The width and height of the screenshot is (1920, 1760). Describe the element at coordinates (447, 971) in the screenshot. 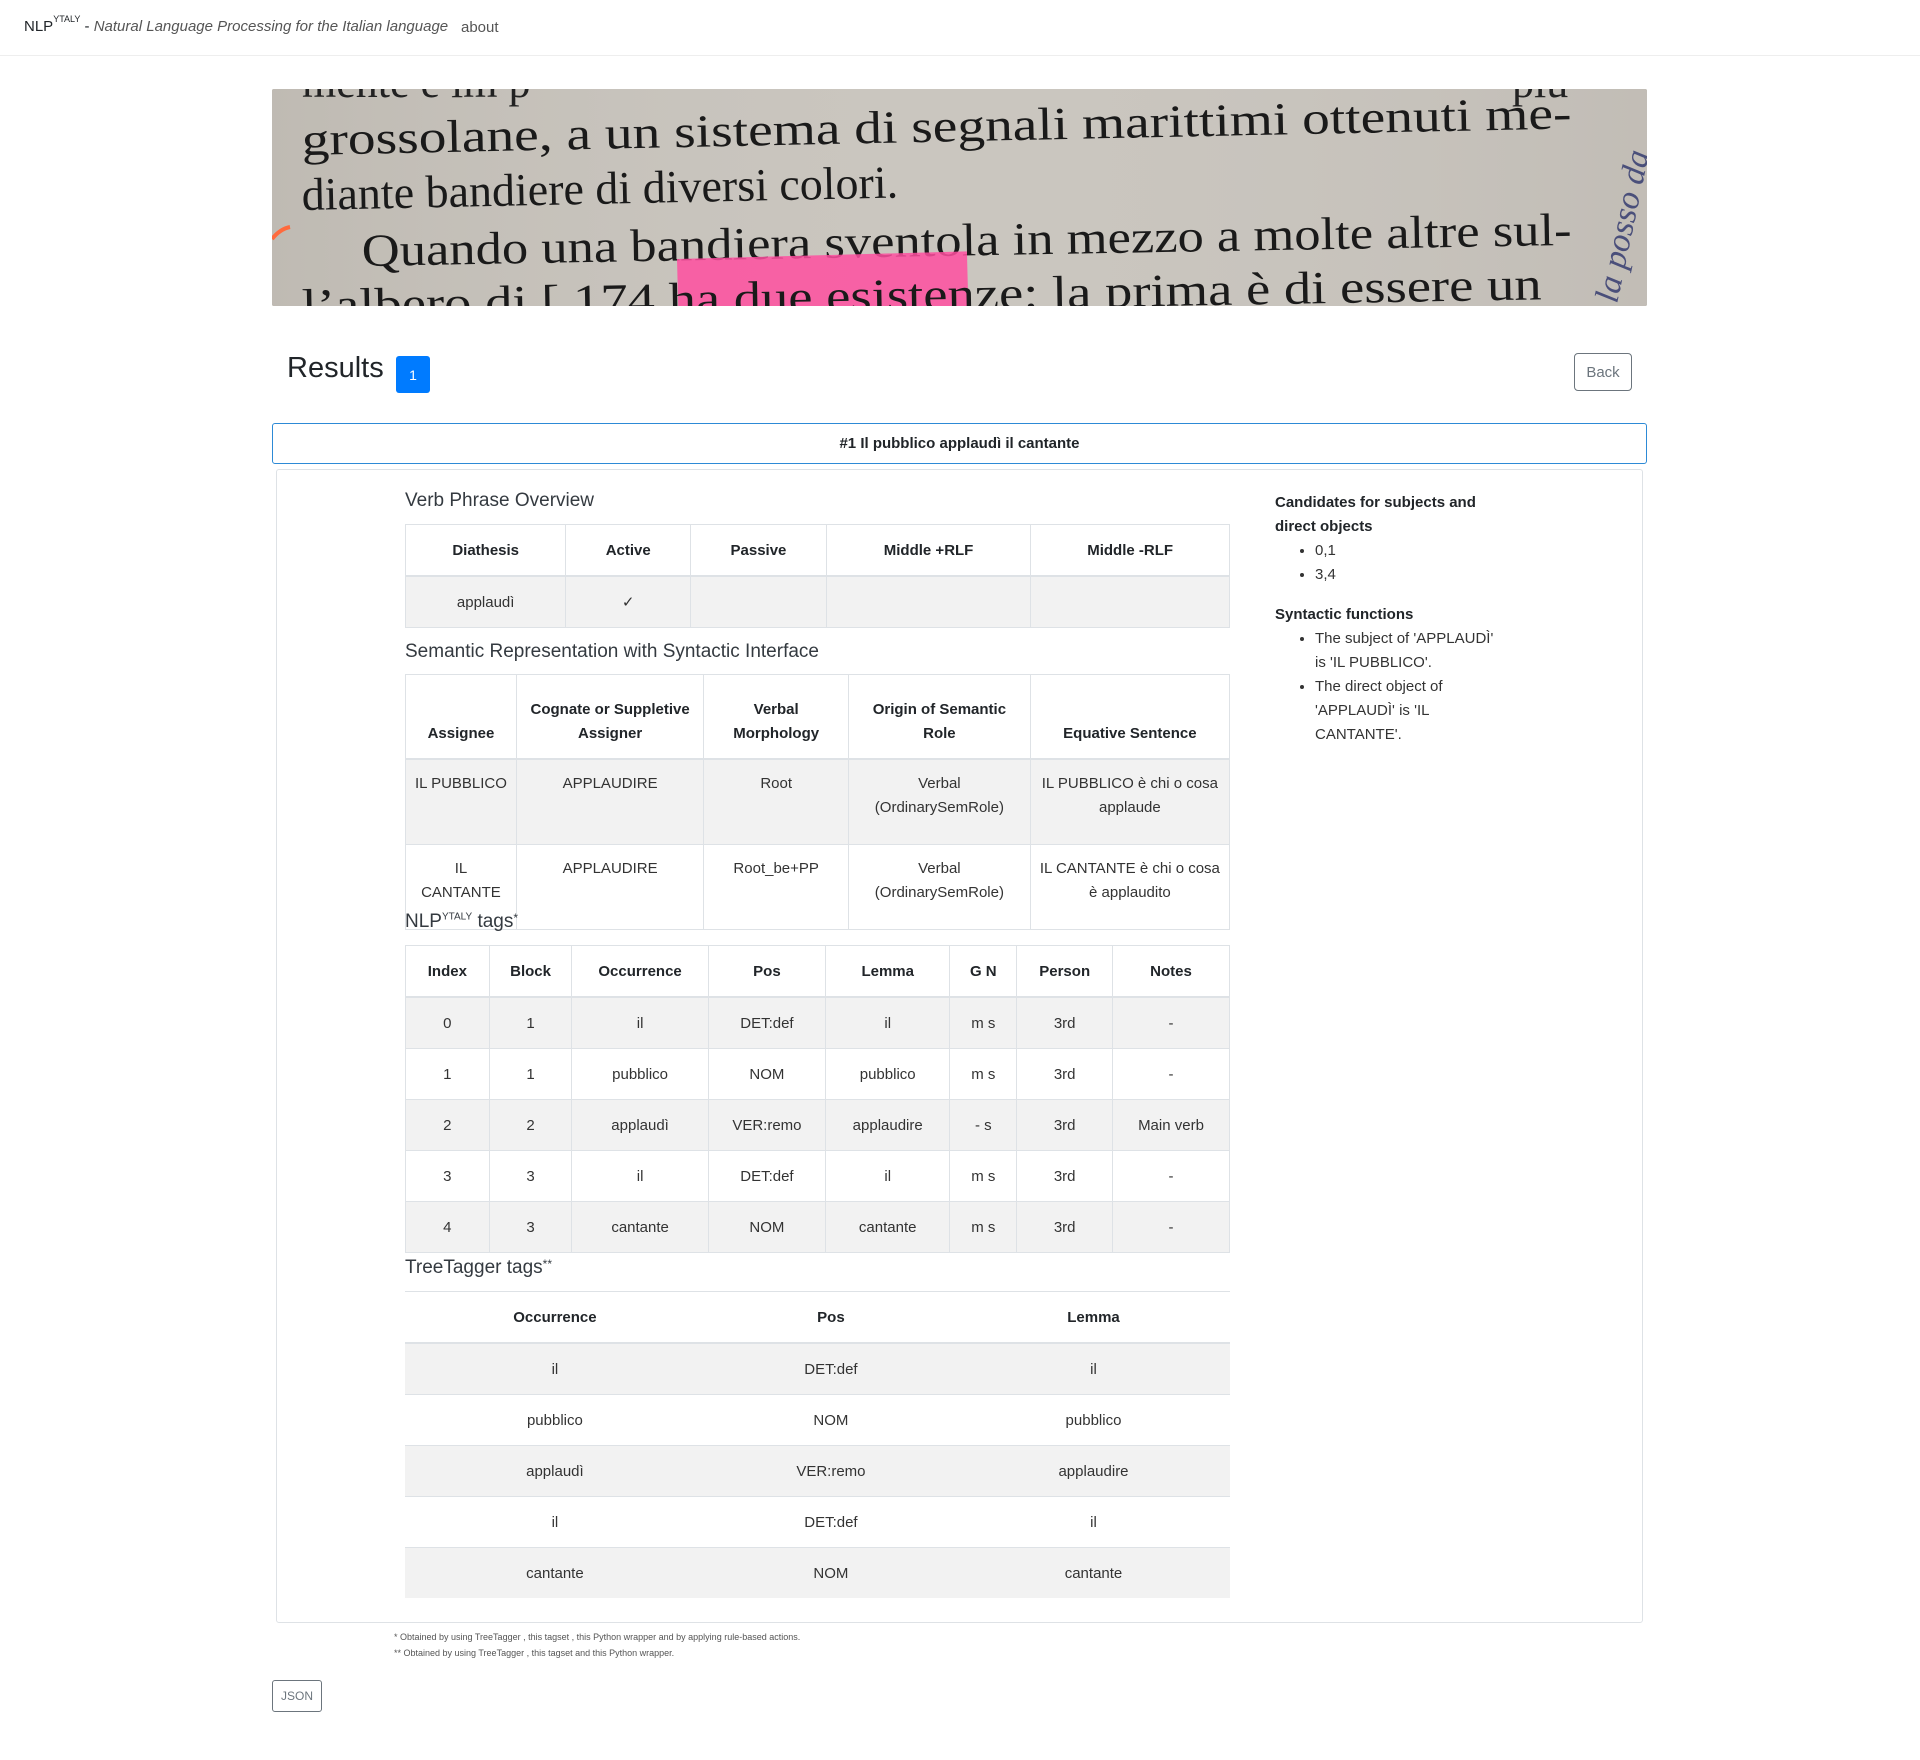

I see `nlp-header: Index` at that location.